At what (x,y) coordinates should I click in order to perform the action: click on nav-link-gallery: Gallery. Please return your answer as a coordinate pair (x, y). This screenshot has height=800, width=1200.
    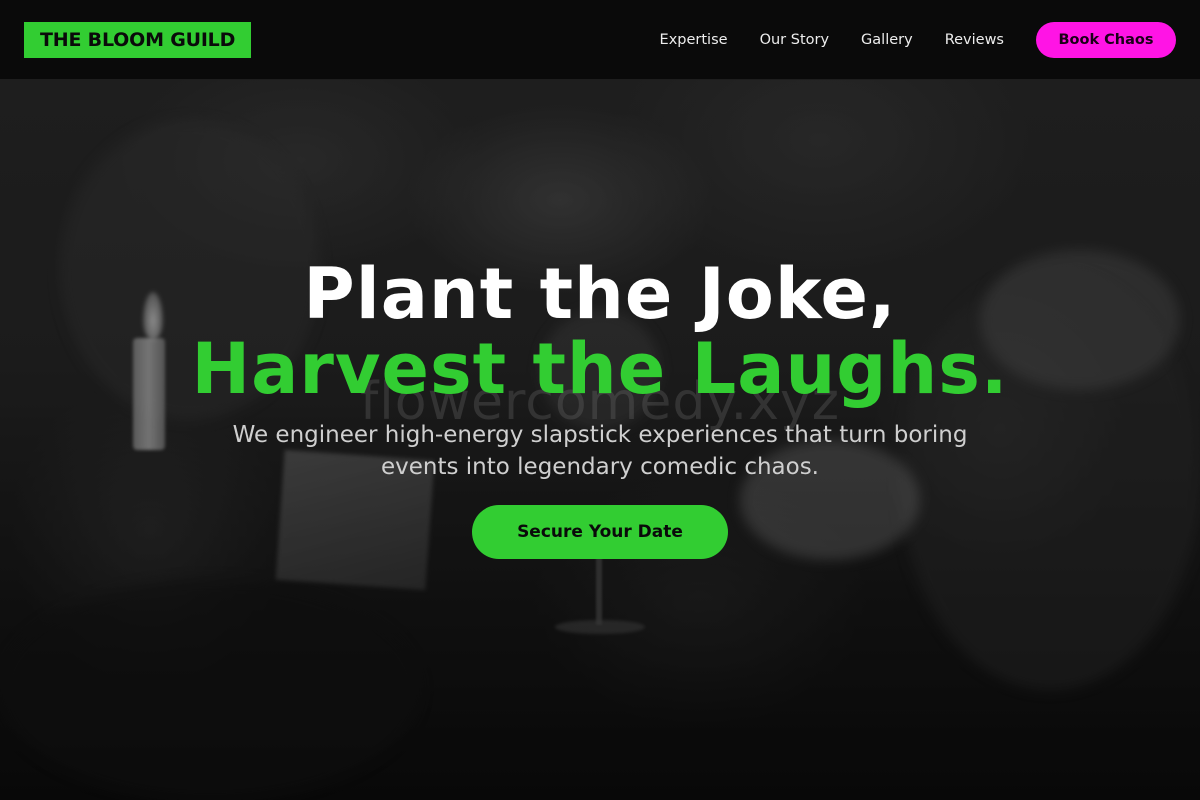
    Looking at the image, I should click on (887, 40).